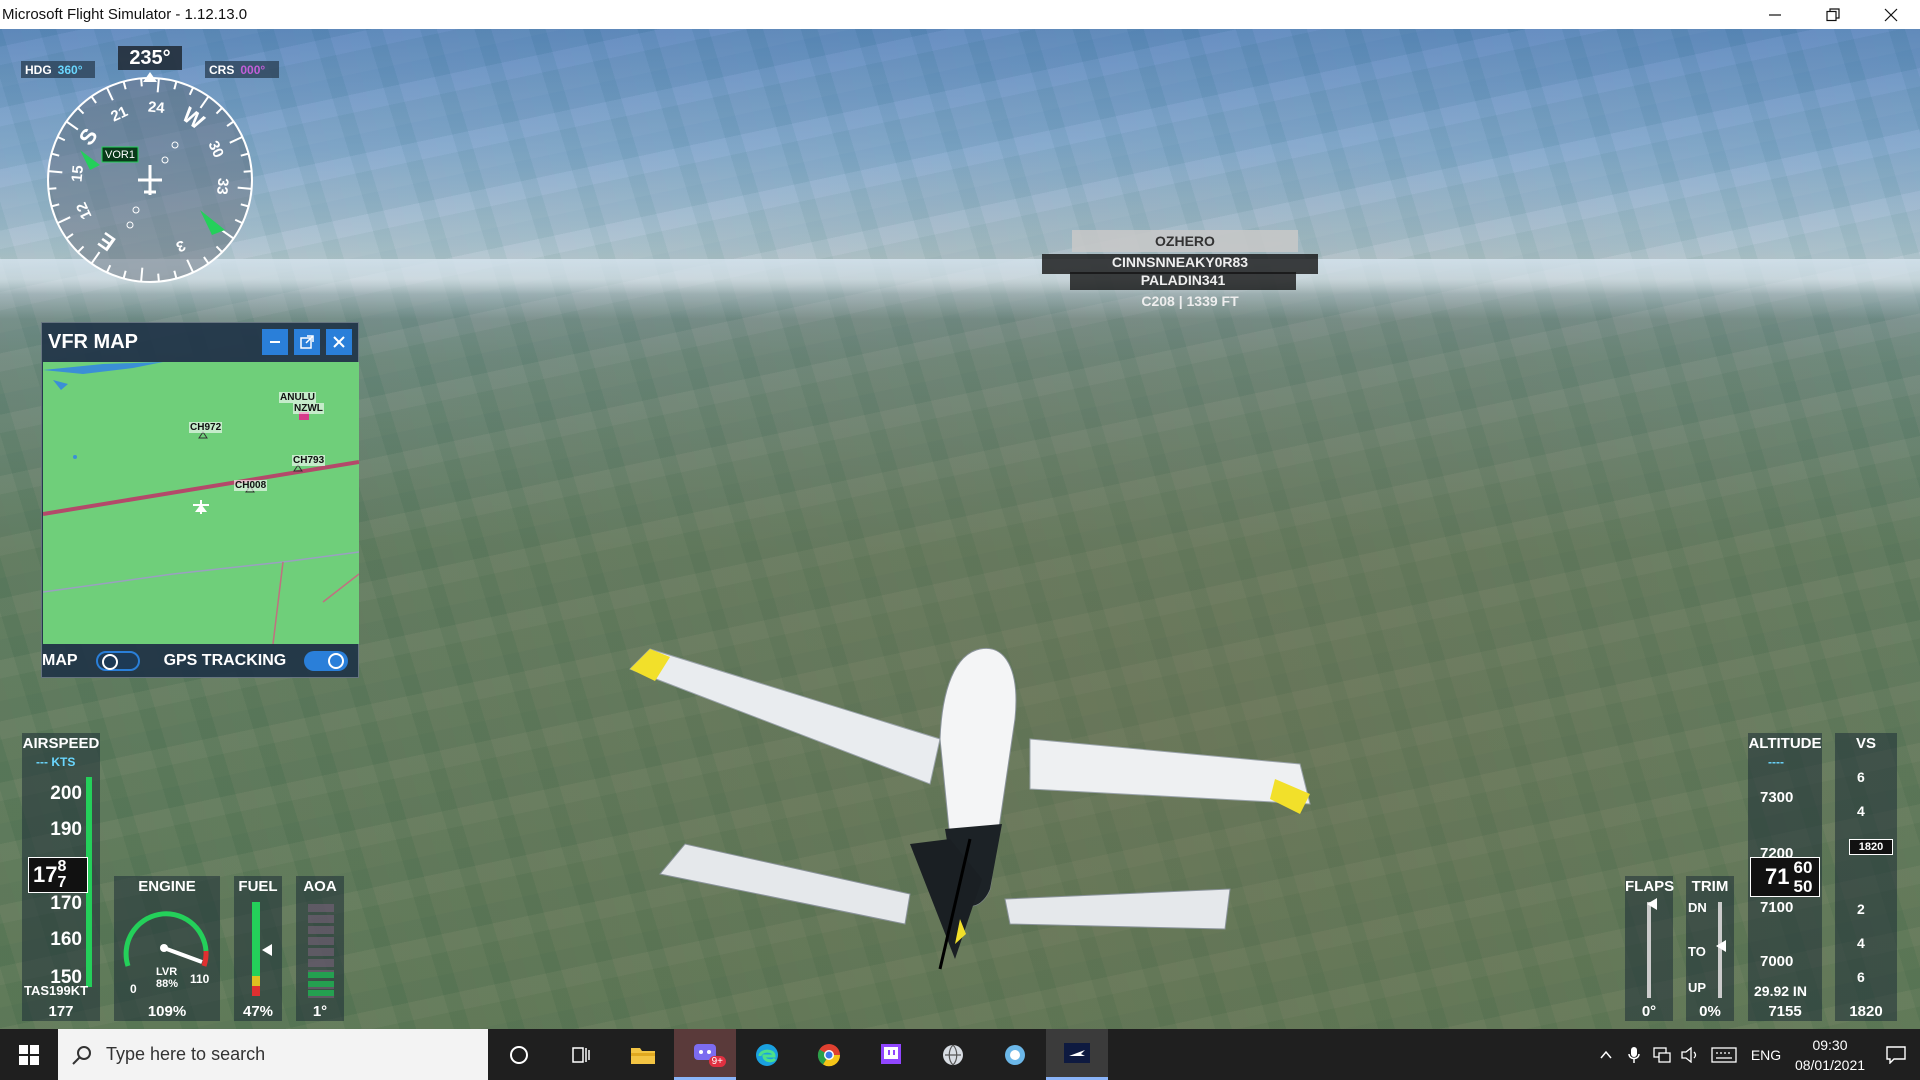 Image resolution: width=1920 pixels, height=1080 pixels. I want to click on edge-icon, so click(767, 1054).